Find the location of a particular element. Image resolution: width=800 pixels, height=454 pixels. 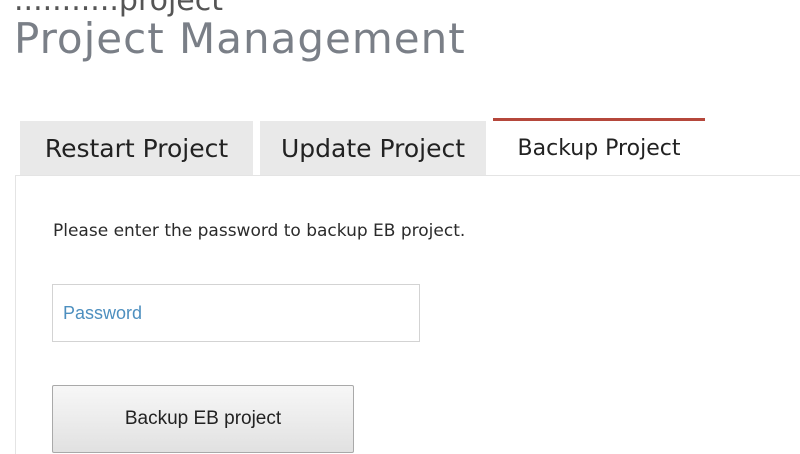

tab-update-project: Update Project is located at coordinates (373, 148).